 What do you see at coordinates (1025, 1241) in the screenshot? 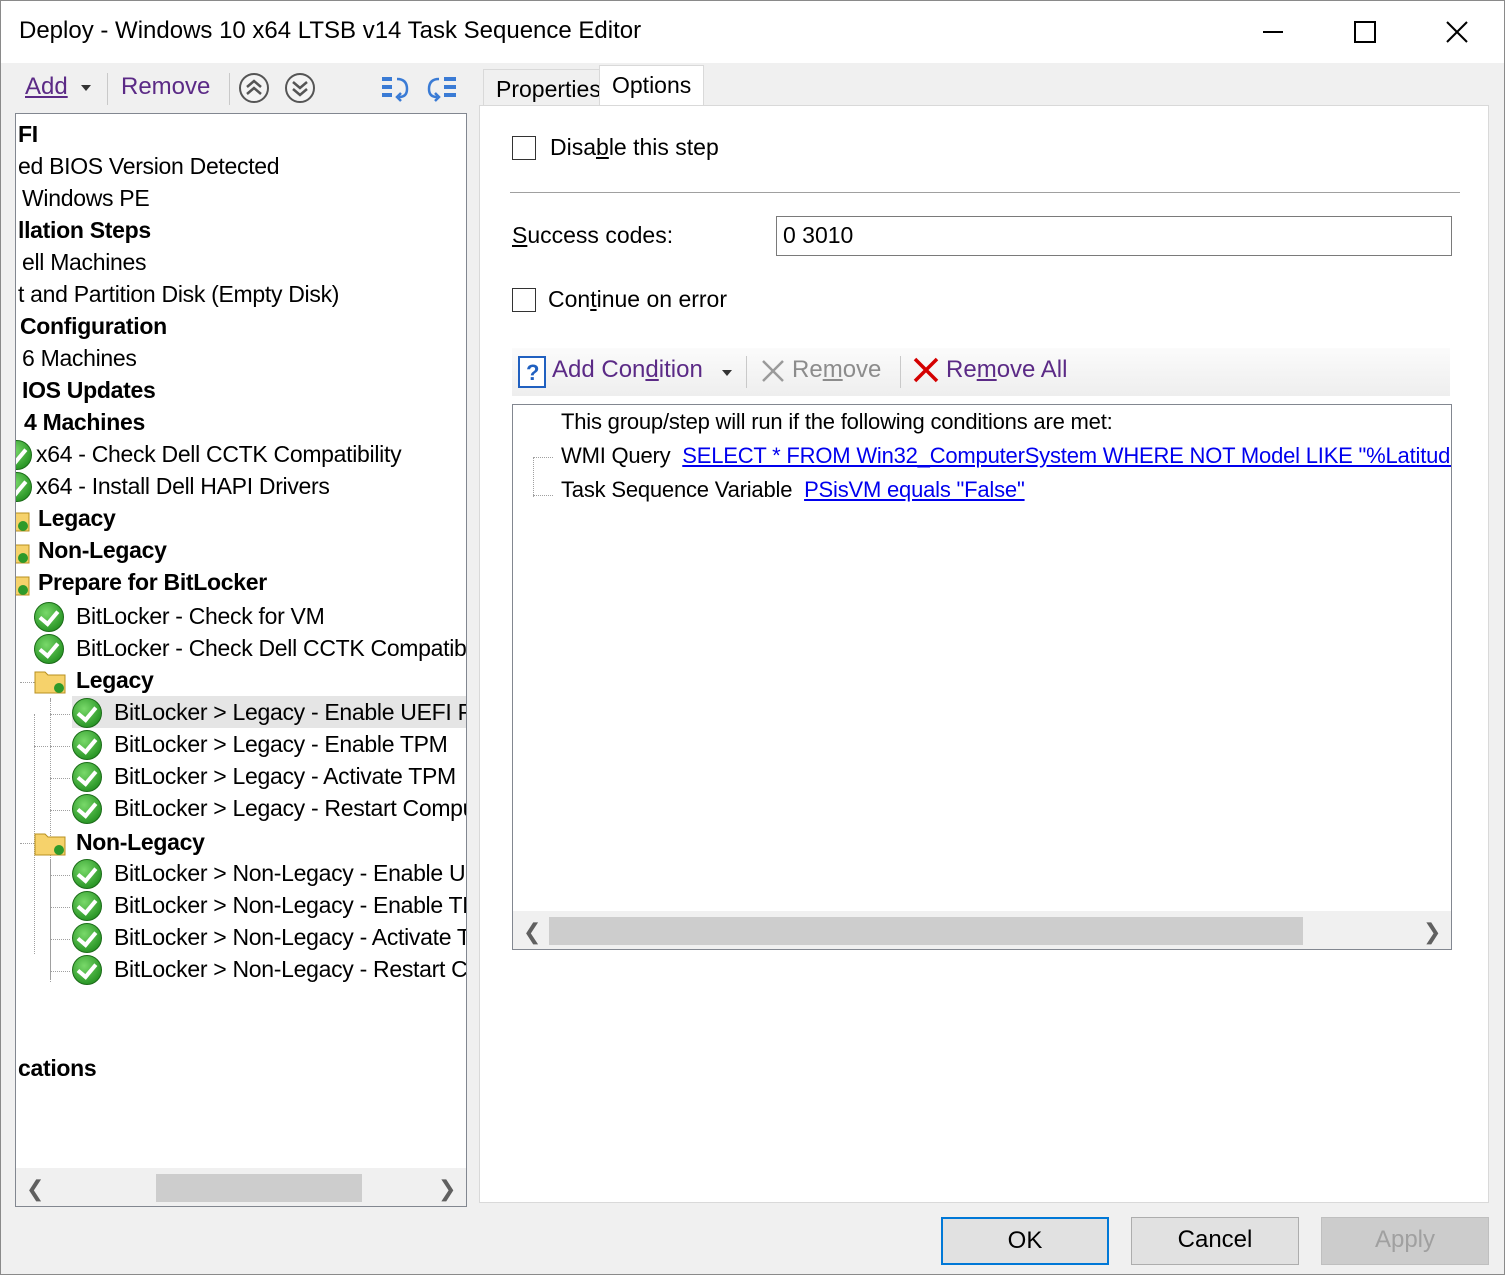
I see `ok-button: OK` at bounding box center [1025, 1241].